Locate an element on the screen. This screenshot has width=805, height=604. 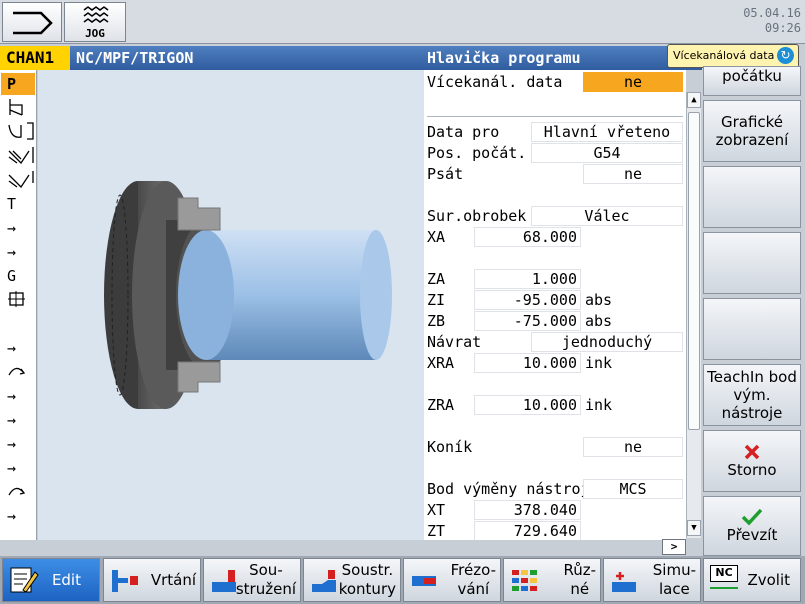
milling-icon is located at coordinates (424, 581).